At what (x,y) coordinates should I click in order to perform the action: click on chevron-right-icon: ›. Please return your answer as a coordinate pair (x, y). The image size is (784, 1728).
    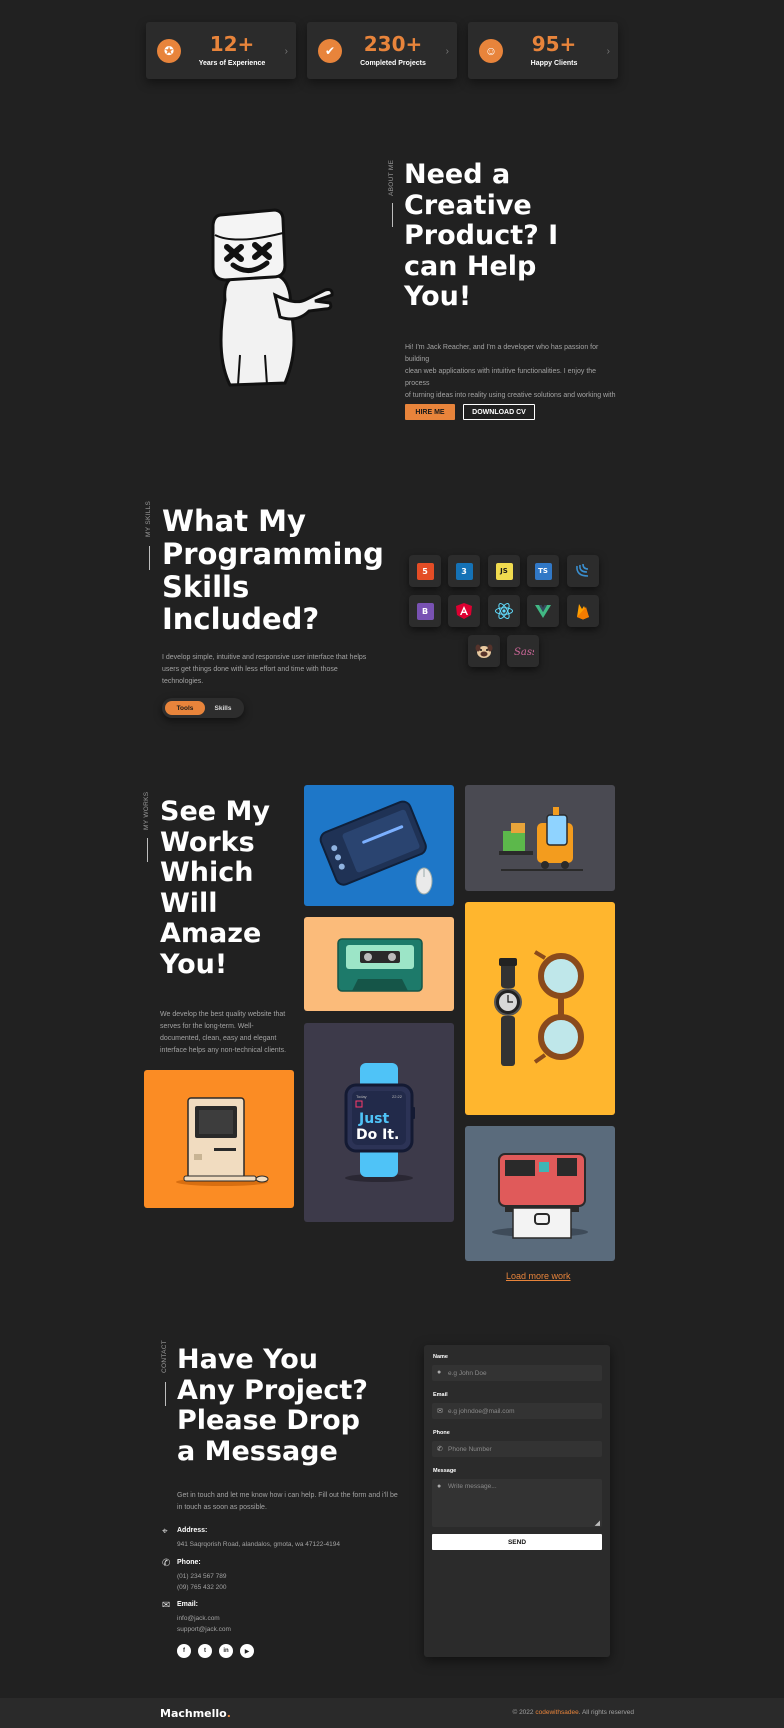
    Looking at the image, I should click on (286, 51).